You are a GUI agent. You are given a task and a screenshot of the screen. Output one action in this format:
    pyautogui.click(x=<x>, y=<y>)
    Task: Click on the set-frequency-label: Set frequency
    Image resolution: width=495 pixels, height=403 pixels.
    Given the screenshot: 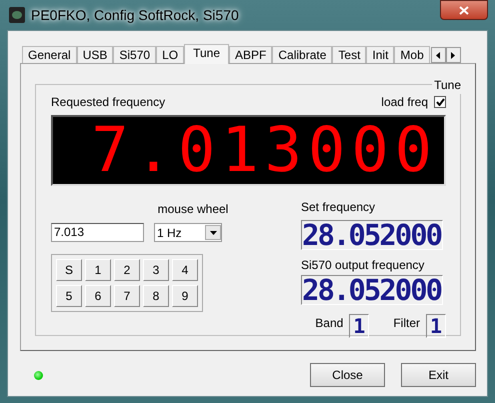 What is the action you would take?
    pyautogui.click(x=338, y=207)
    